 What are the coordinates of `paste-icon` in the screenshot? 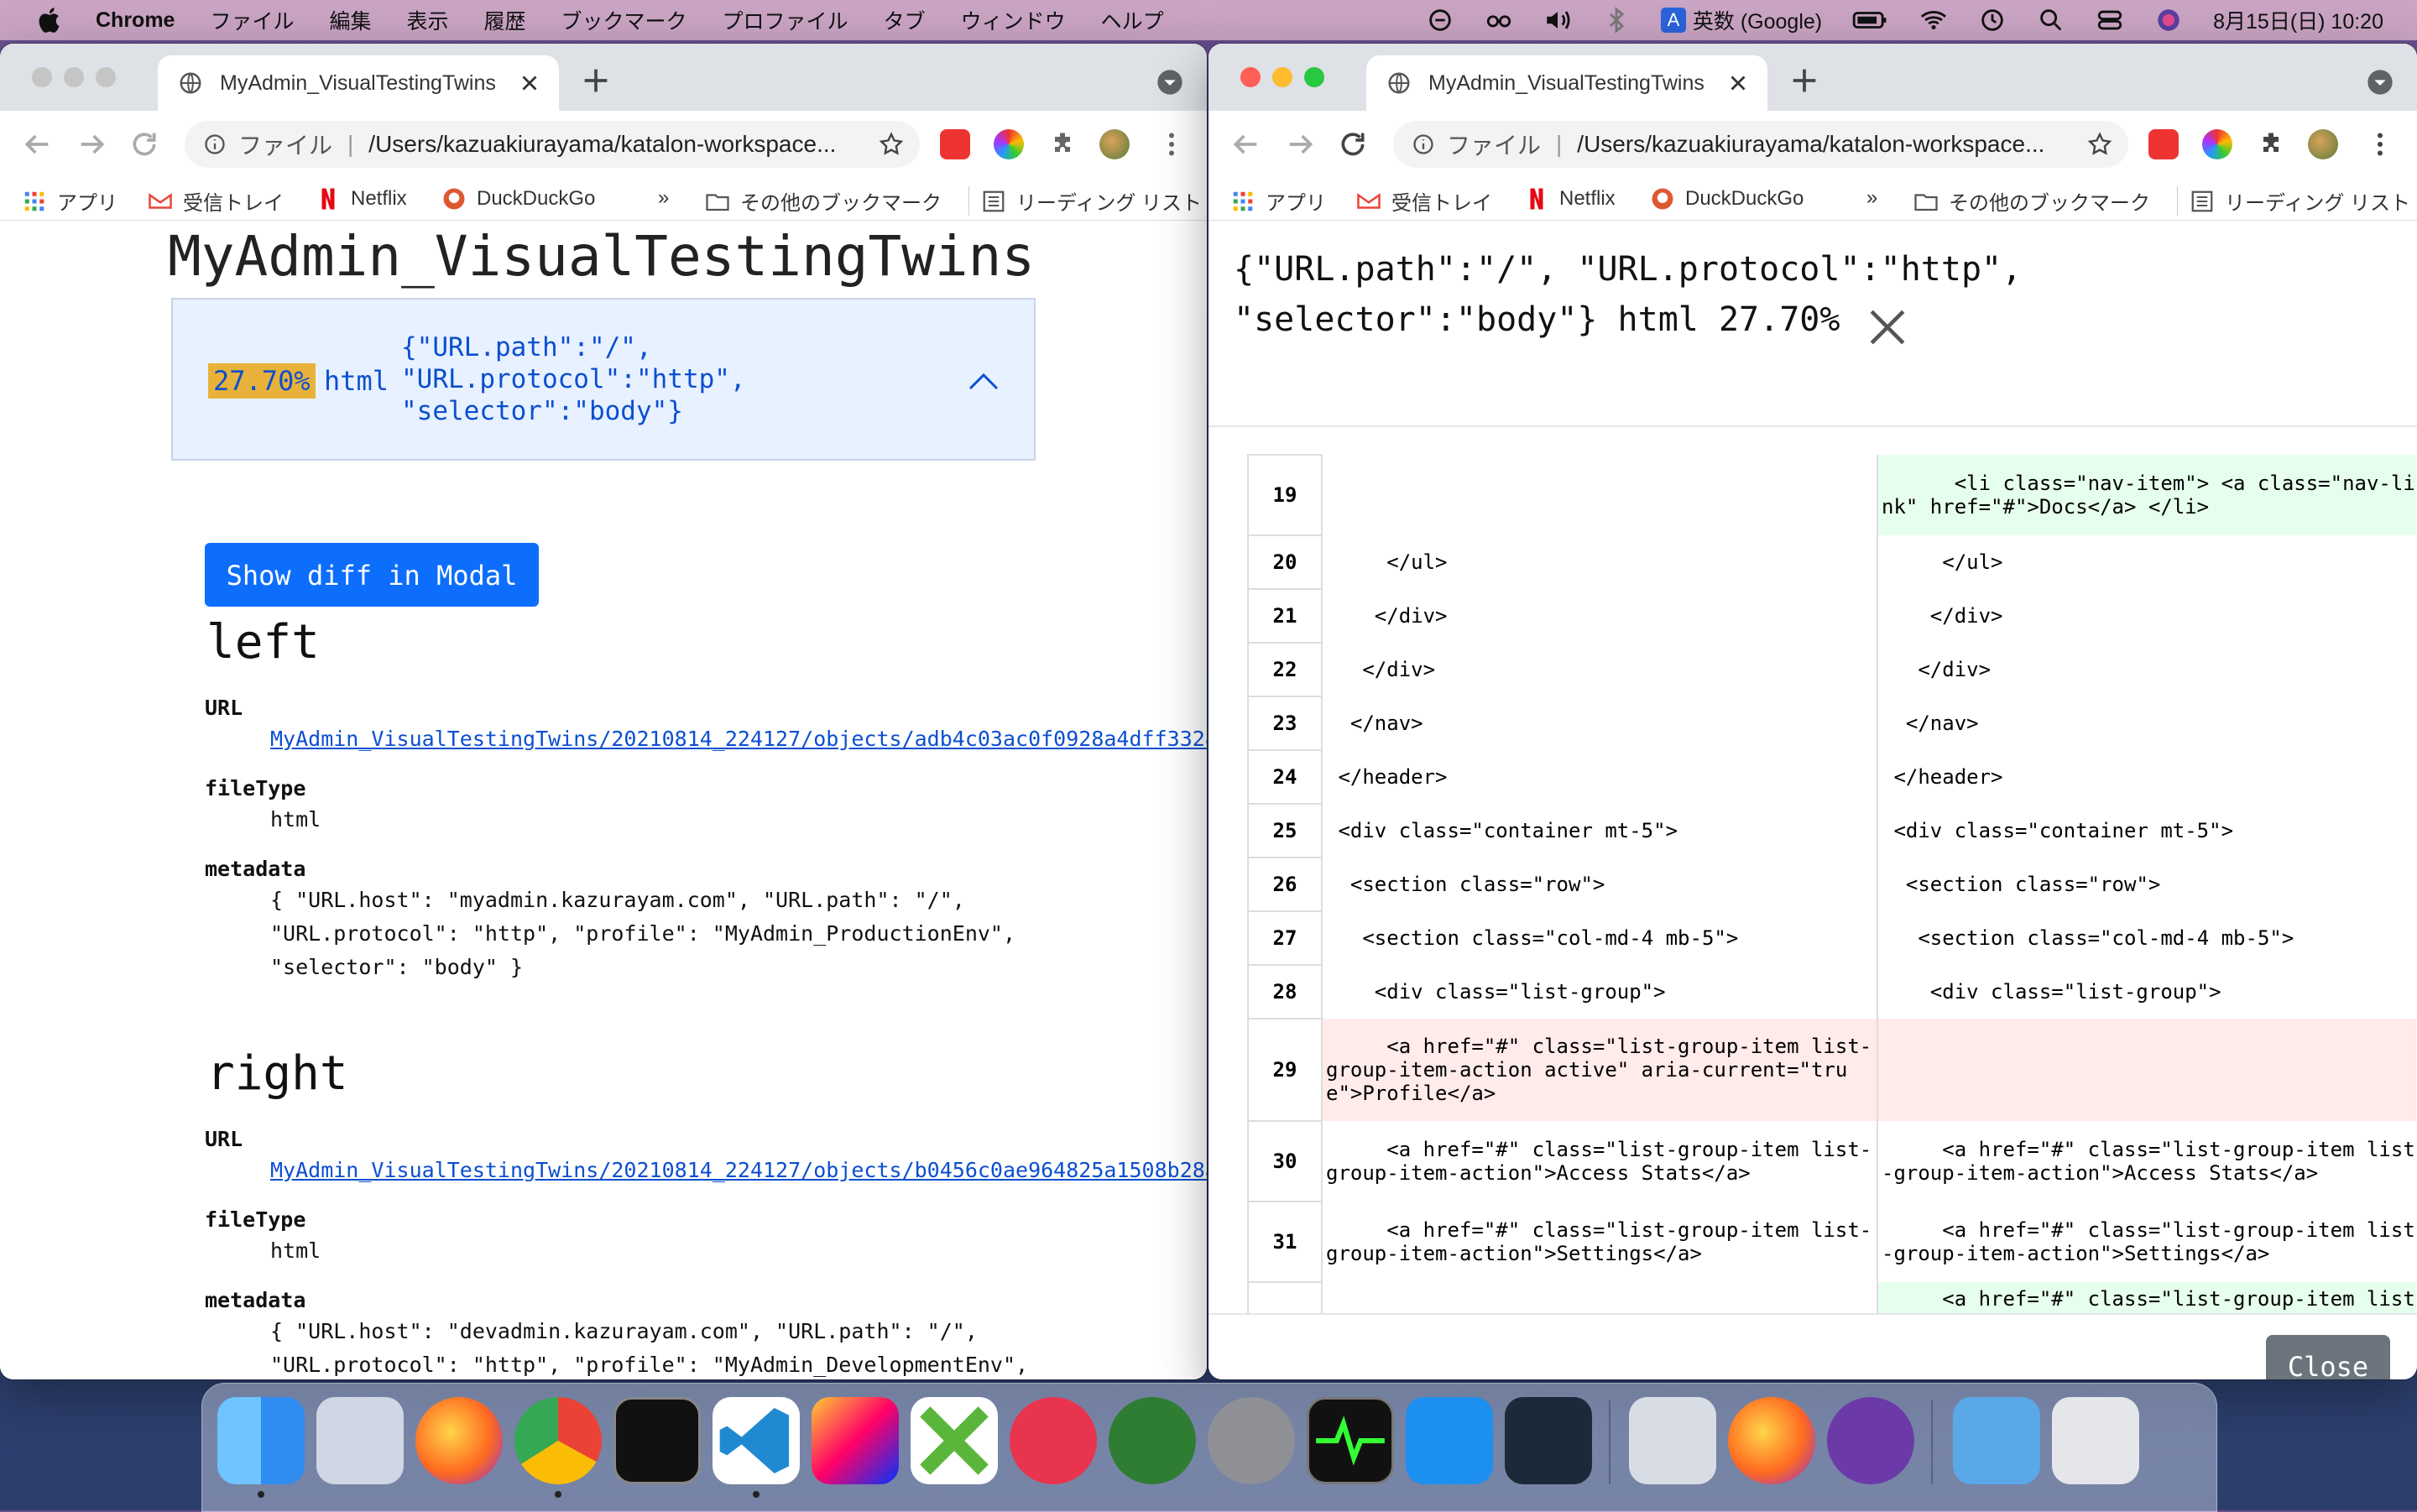 It's located at (1053, 1441).